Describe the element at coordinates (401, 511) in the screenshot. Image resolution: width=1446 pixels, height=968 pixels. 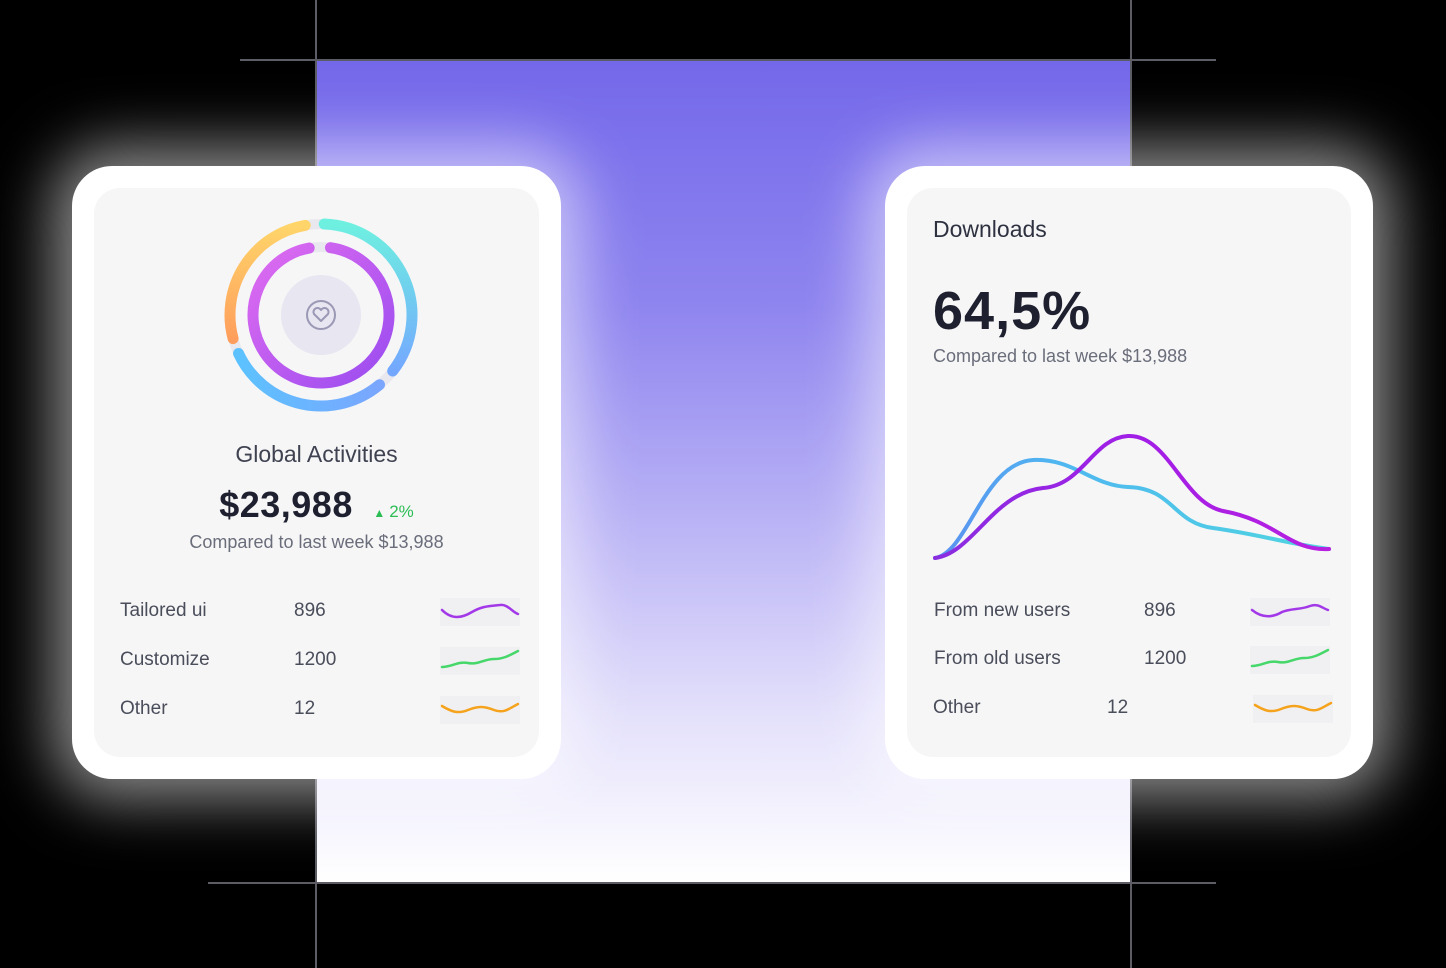
I see `delta-value: 2%` at that location.